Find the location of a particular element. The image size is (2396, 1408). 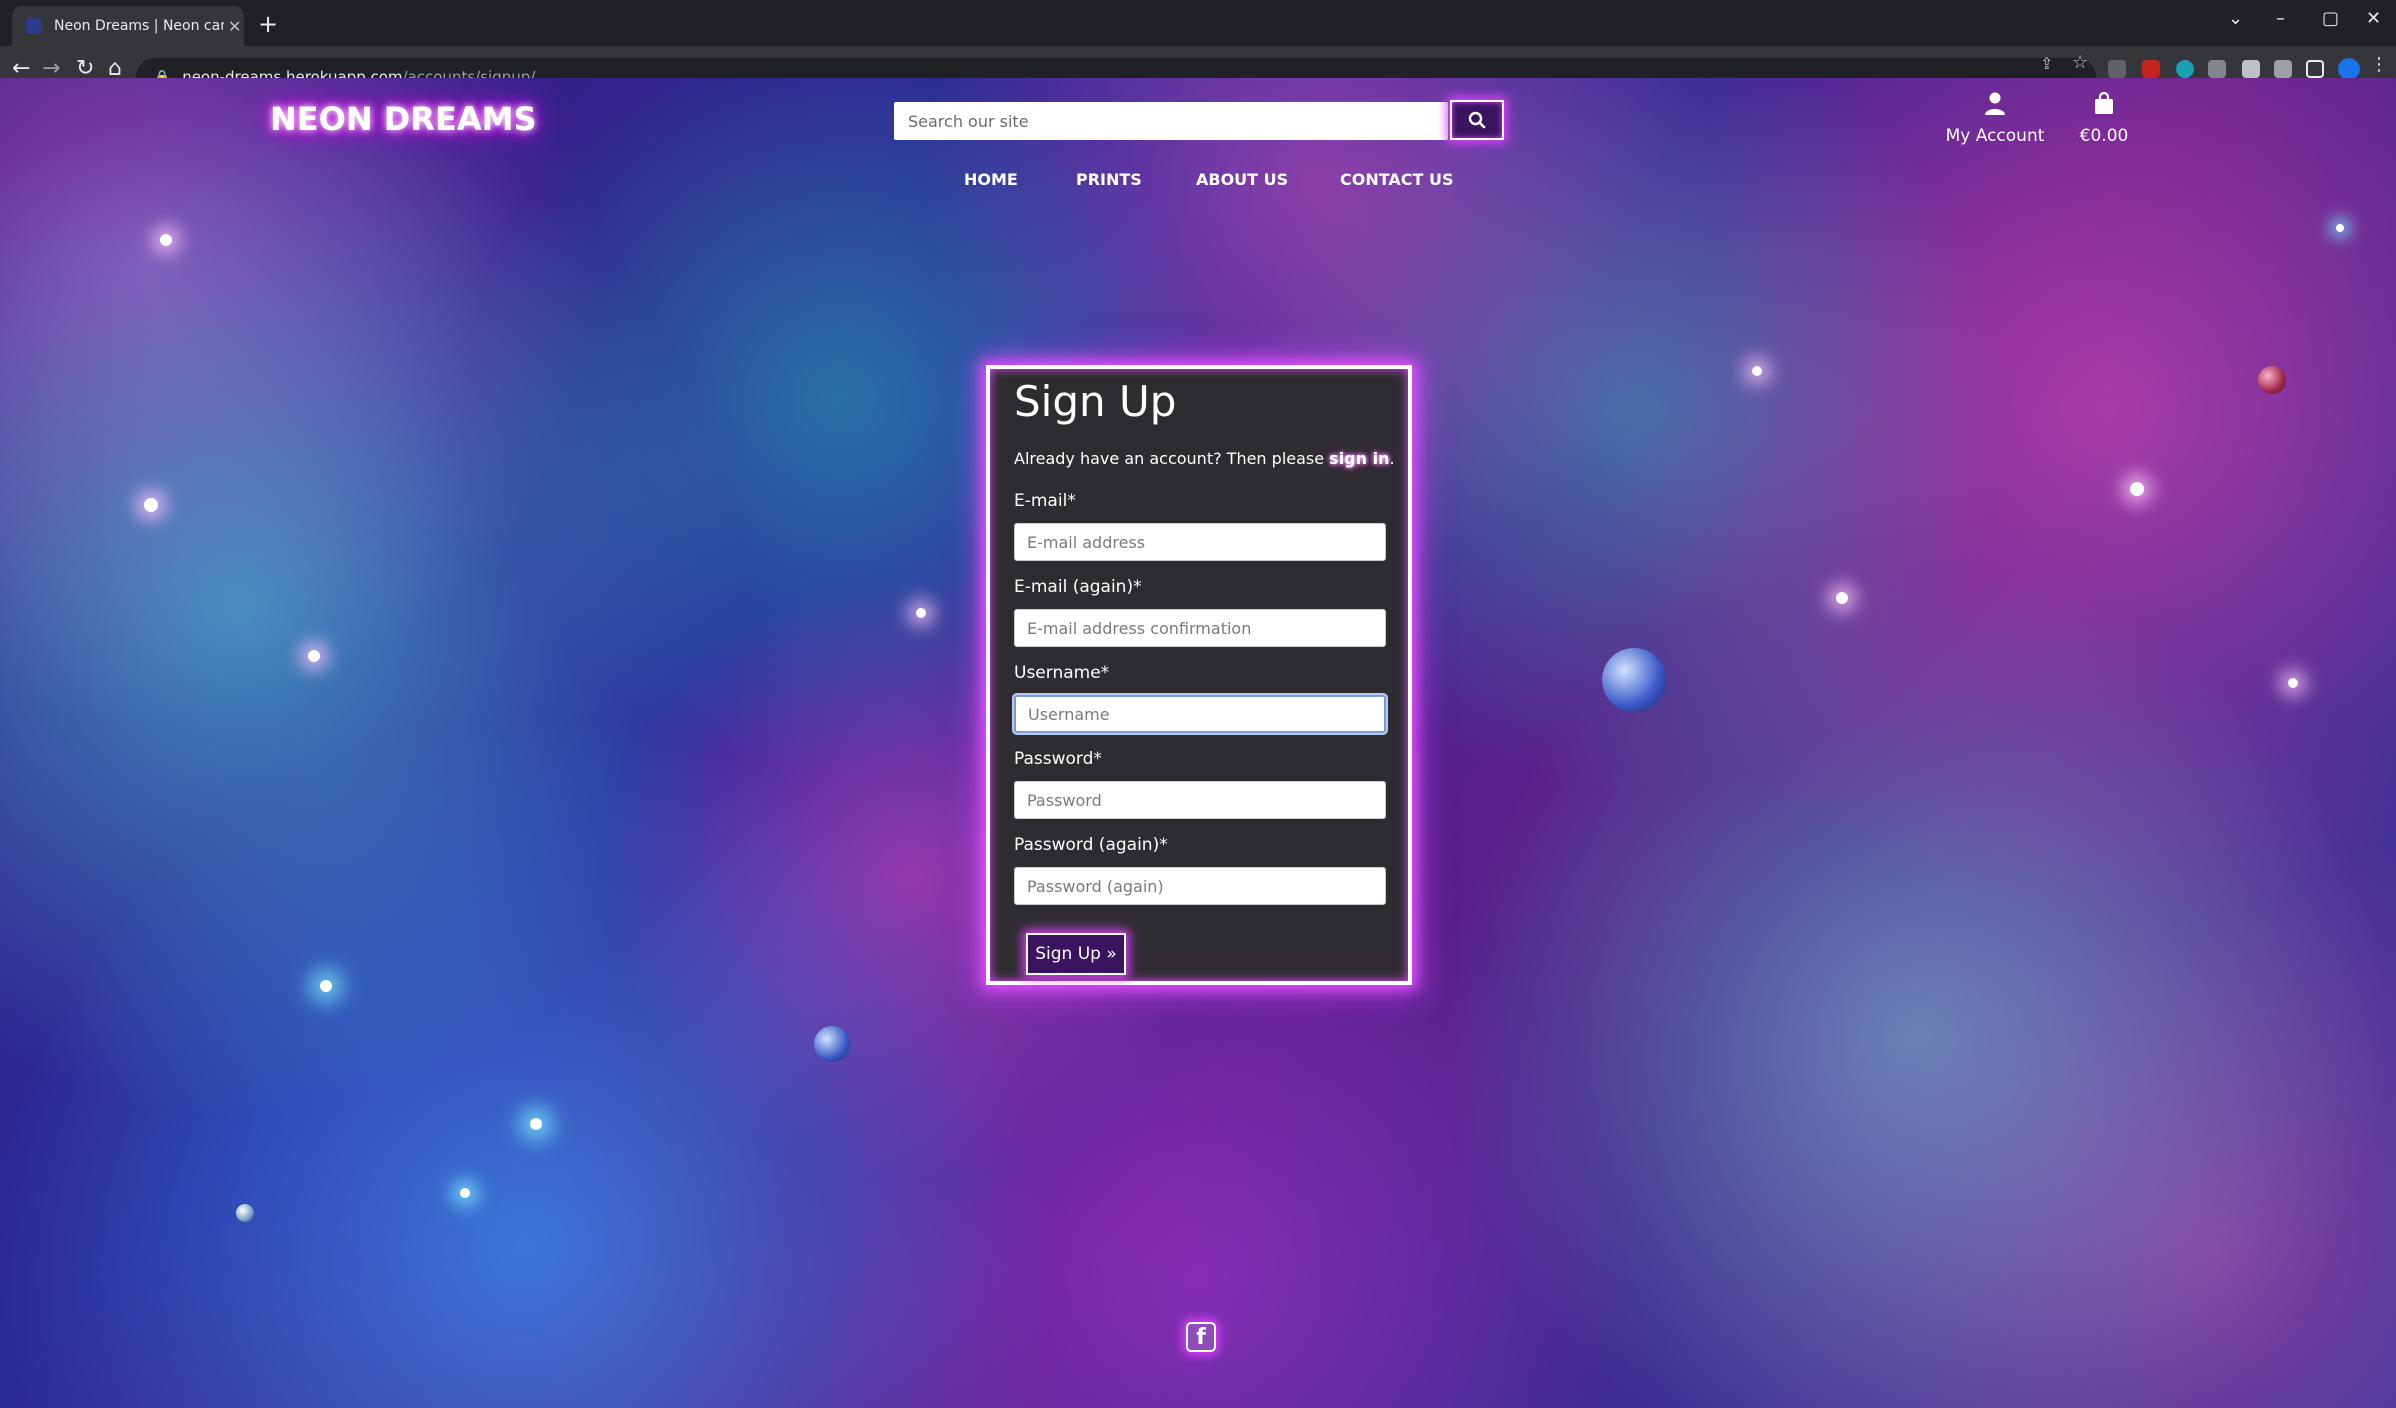

search-button is located at coordinates (1477, 120).